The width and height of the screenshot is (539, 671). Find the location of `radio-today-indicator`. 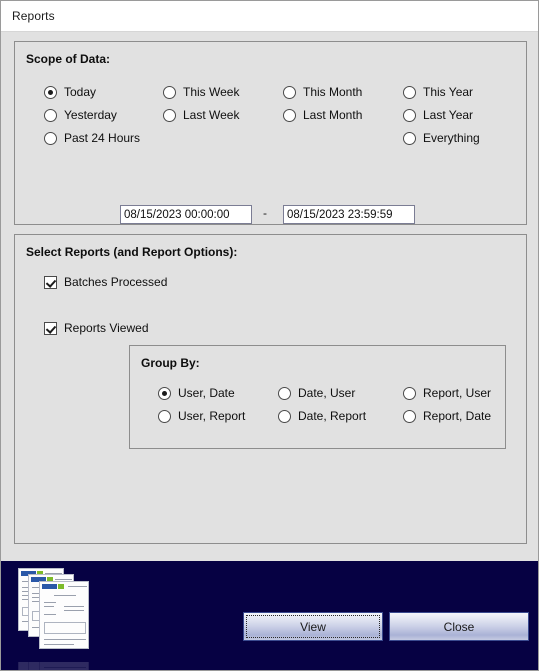

radio-today-indicator is located at coordinates (50, 92).